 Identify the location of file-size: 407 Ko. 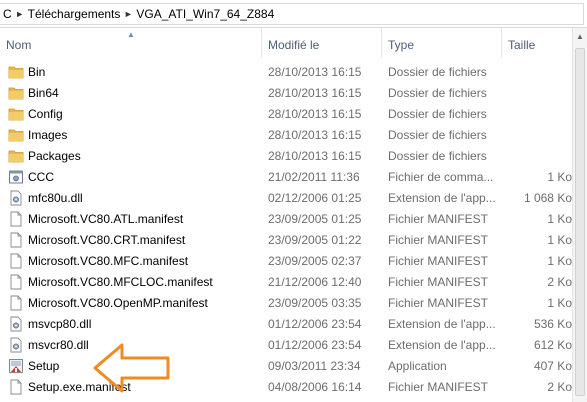
(552, 366).